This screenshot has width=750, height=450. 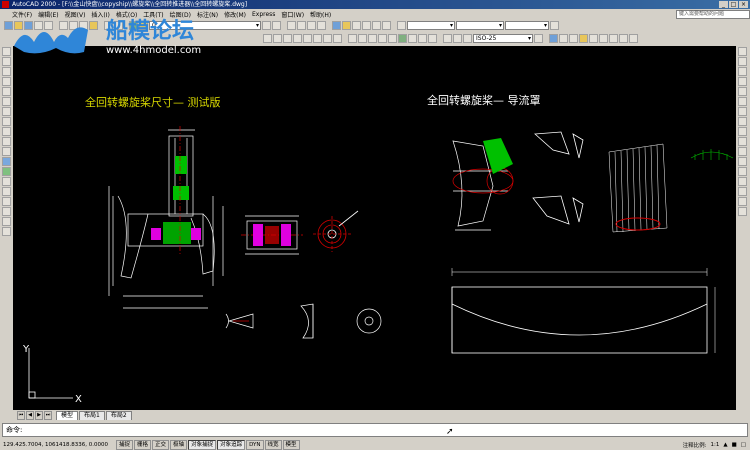 I want to click on tab-prev-icon: ◀, so click(x=30, y=415).